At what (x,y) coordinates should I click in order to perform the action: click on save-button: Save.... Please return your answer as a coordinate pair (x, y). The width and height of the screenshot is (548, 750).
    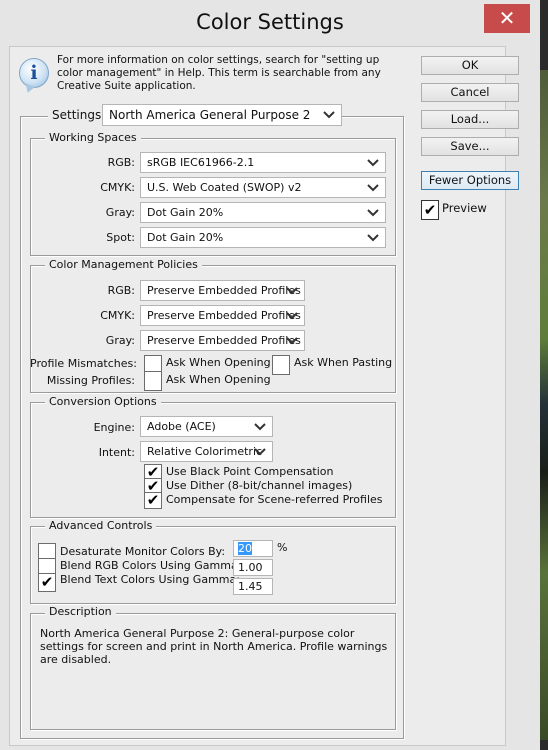
    Looking at the image, I should click on (470, 146).